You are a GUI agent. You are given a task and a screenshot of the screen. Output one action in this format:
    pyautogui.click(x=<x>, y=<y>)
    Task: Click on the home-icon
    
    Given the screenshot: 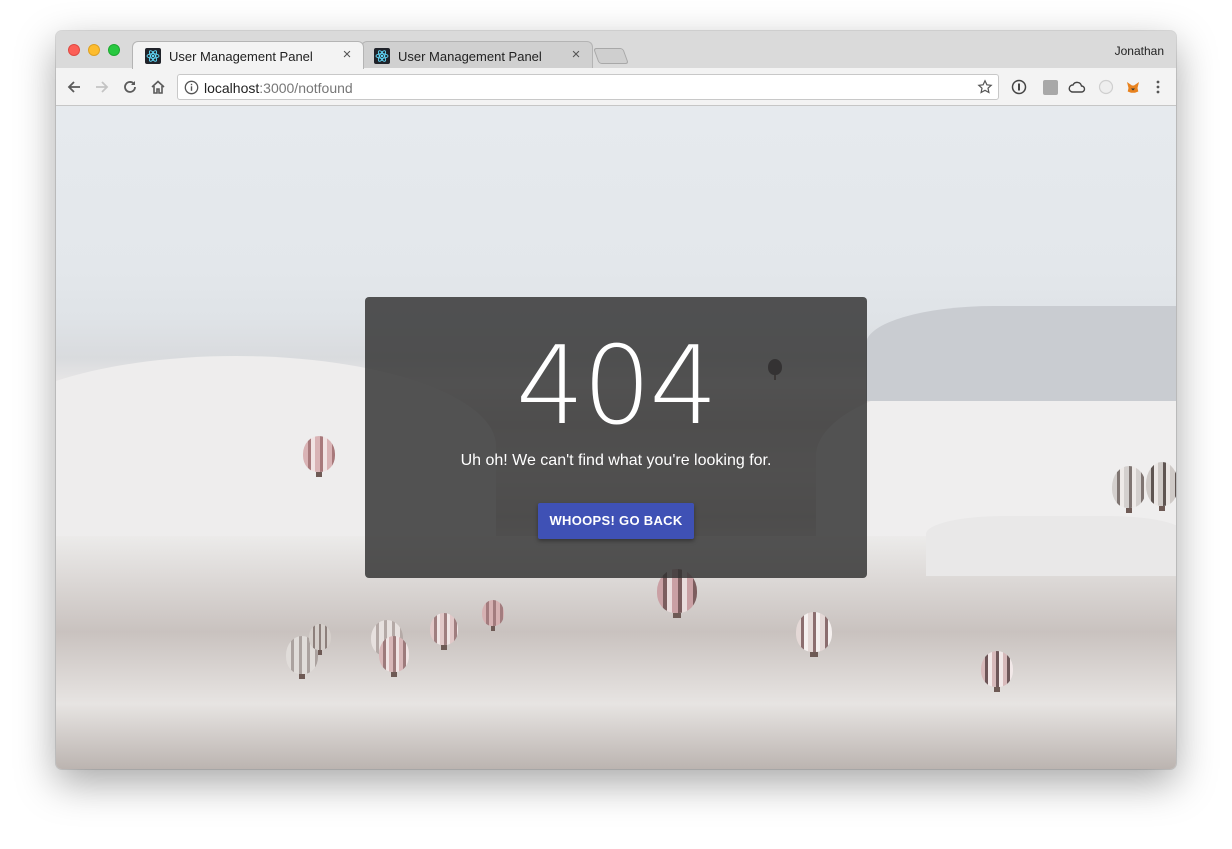 What is the action you would take?
    pyautogui.click(x=158, y=87)
    